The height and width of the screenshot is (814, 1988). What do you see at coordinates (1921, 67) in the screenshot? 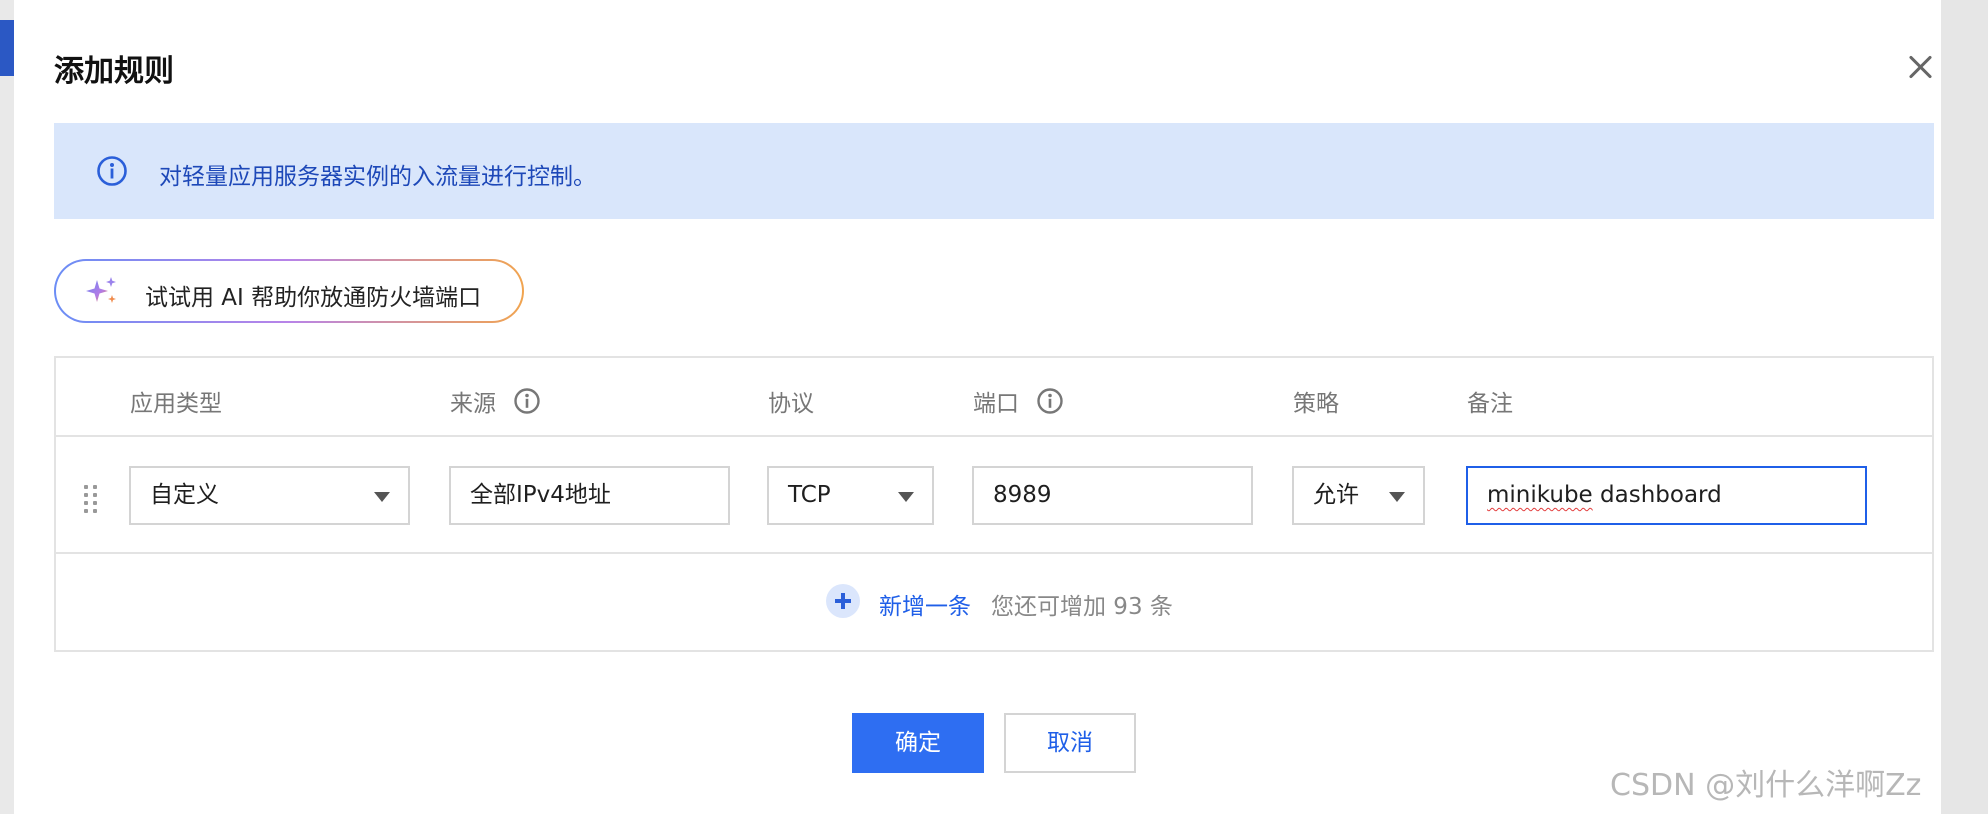
I see `close-icon` at bounding box center [1921, 67].